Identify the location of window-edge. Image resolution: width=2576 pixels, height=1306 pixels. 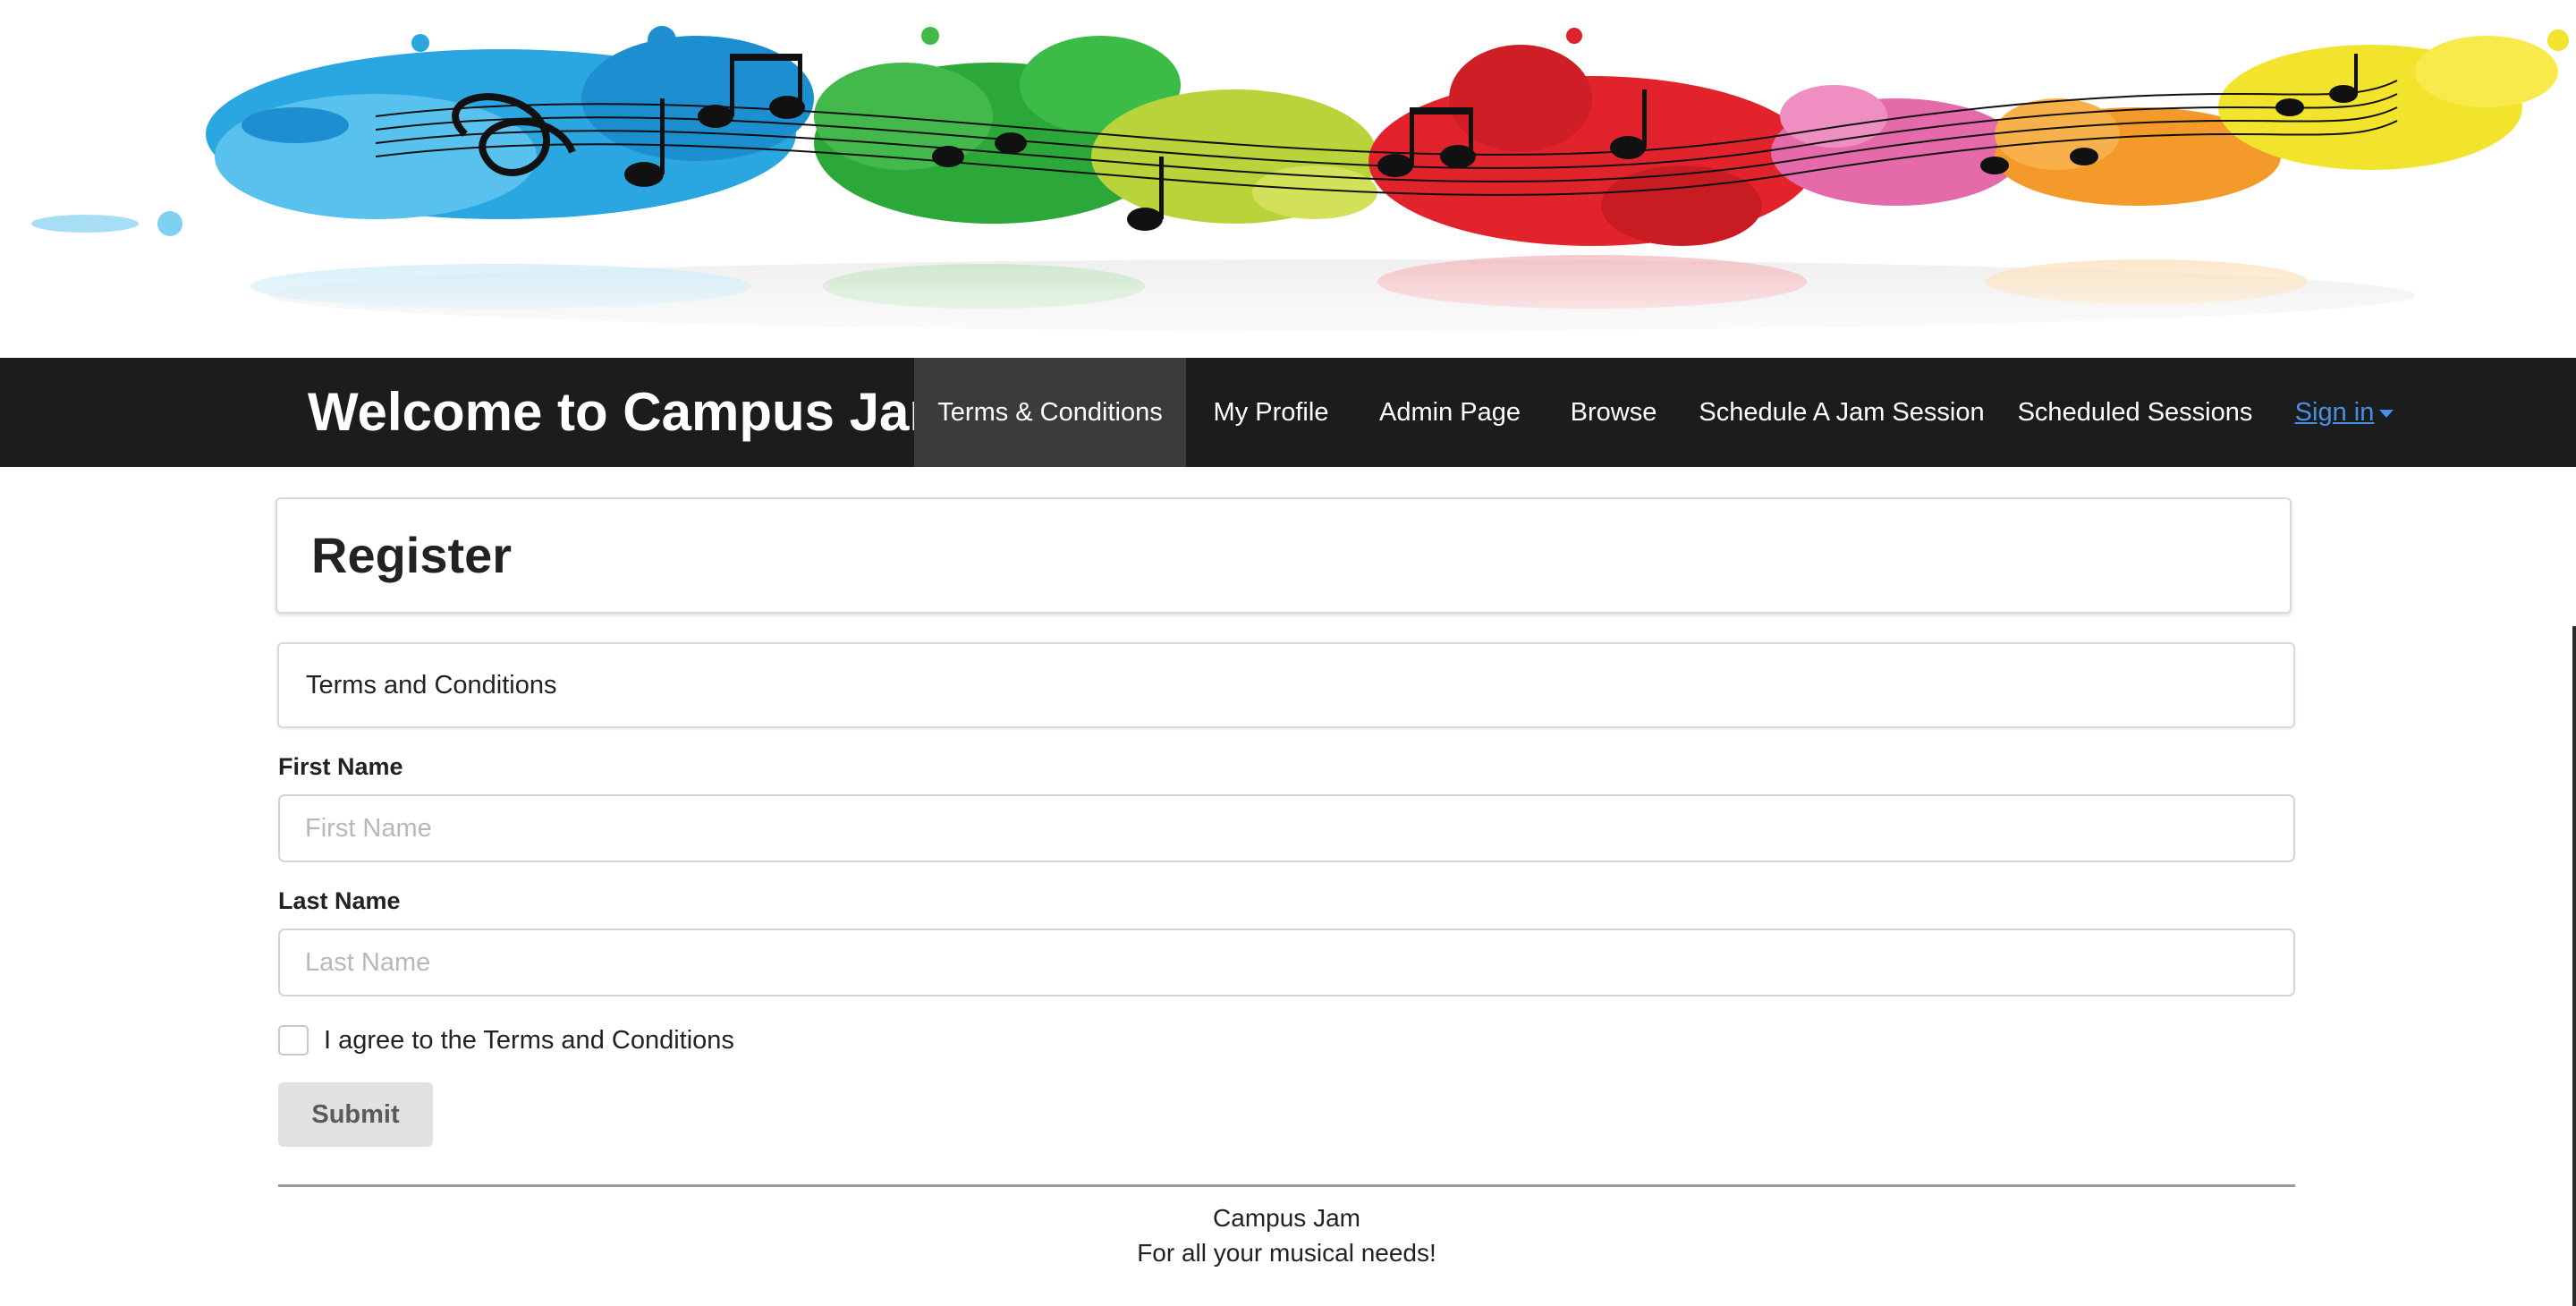
(2574, 966).